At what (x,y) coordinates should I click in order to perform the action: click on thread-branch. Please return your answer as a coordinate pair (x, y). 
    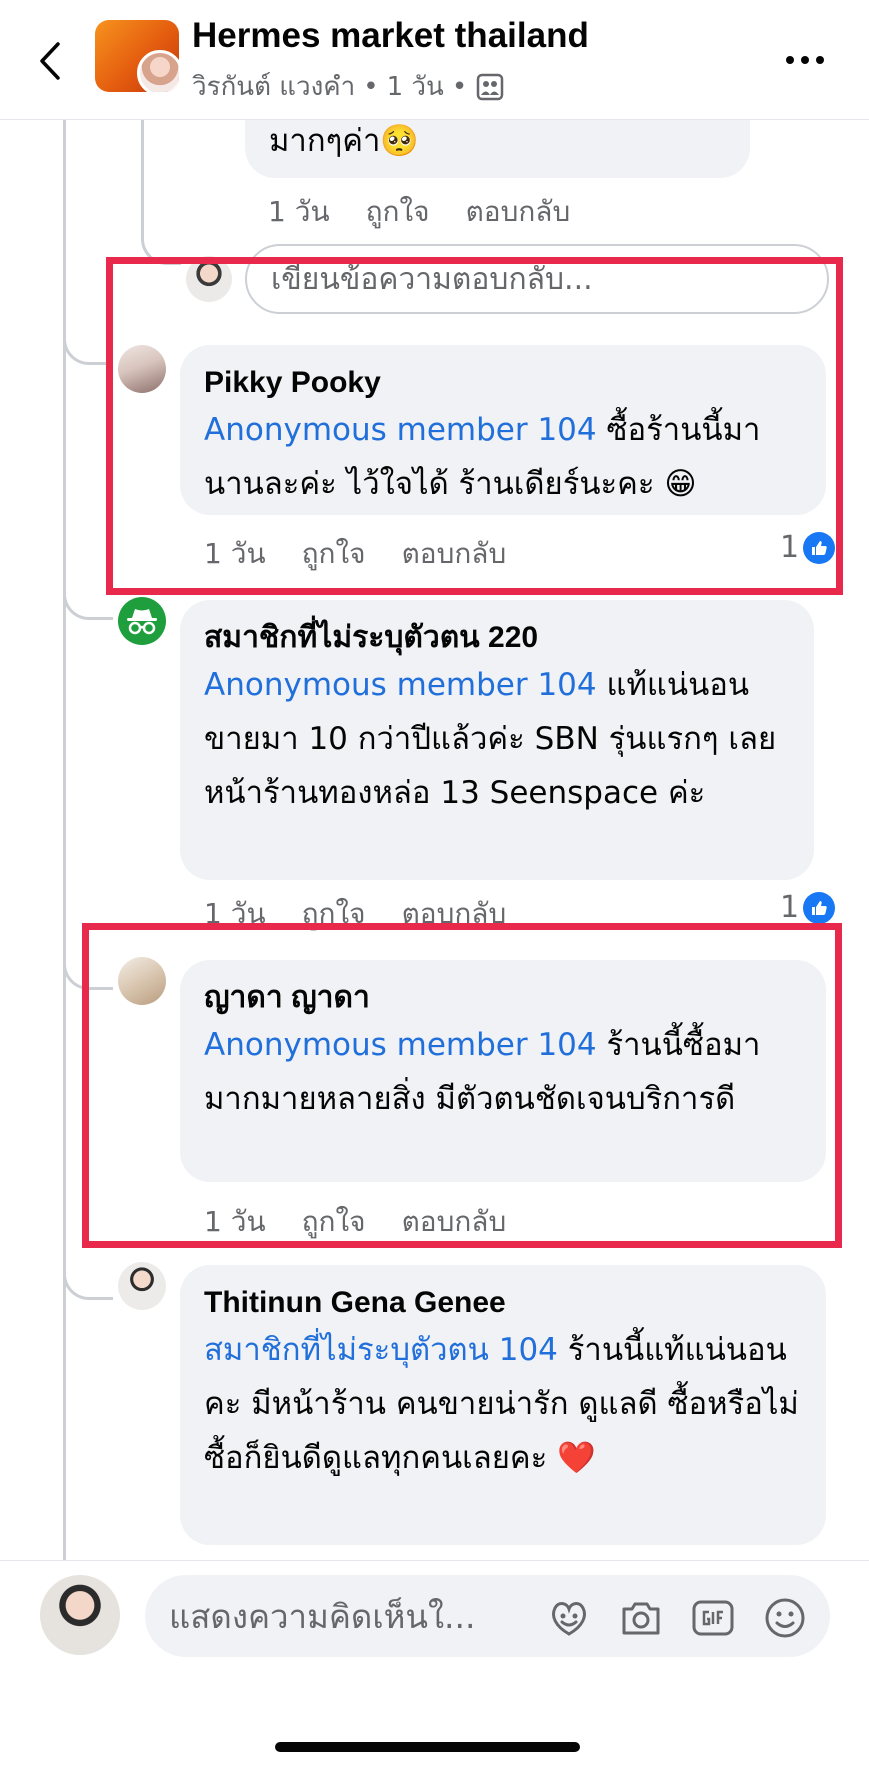
    Looking at the image, I should click on (88, 1280).